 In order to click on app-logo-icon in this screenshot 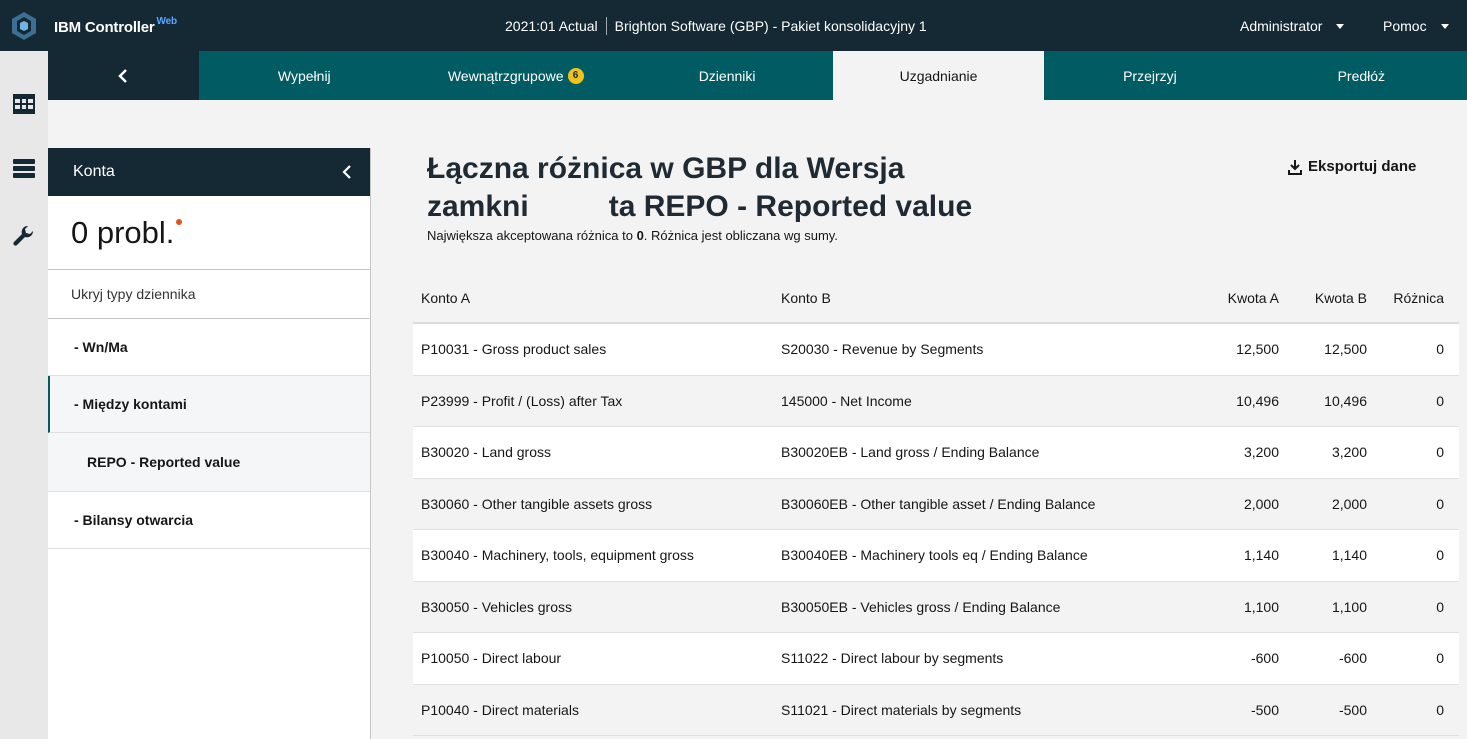, I will do `click(24, 25)`.